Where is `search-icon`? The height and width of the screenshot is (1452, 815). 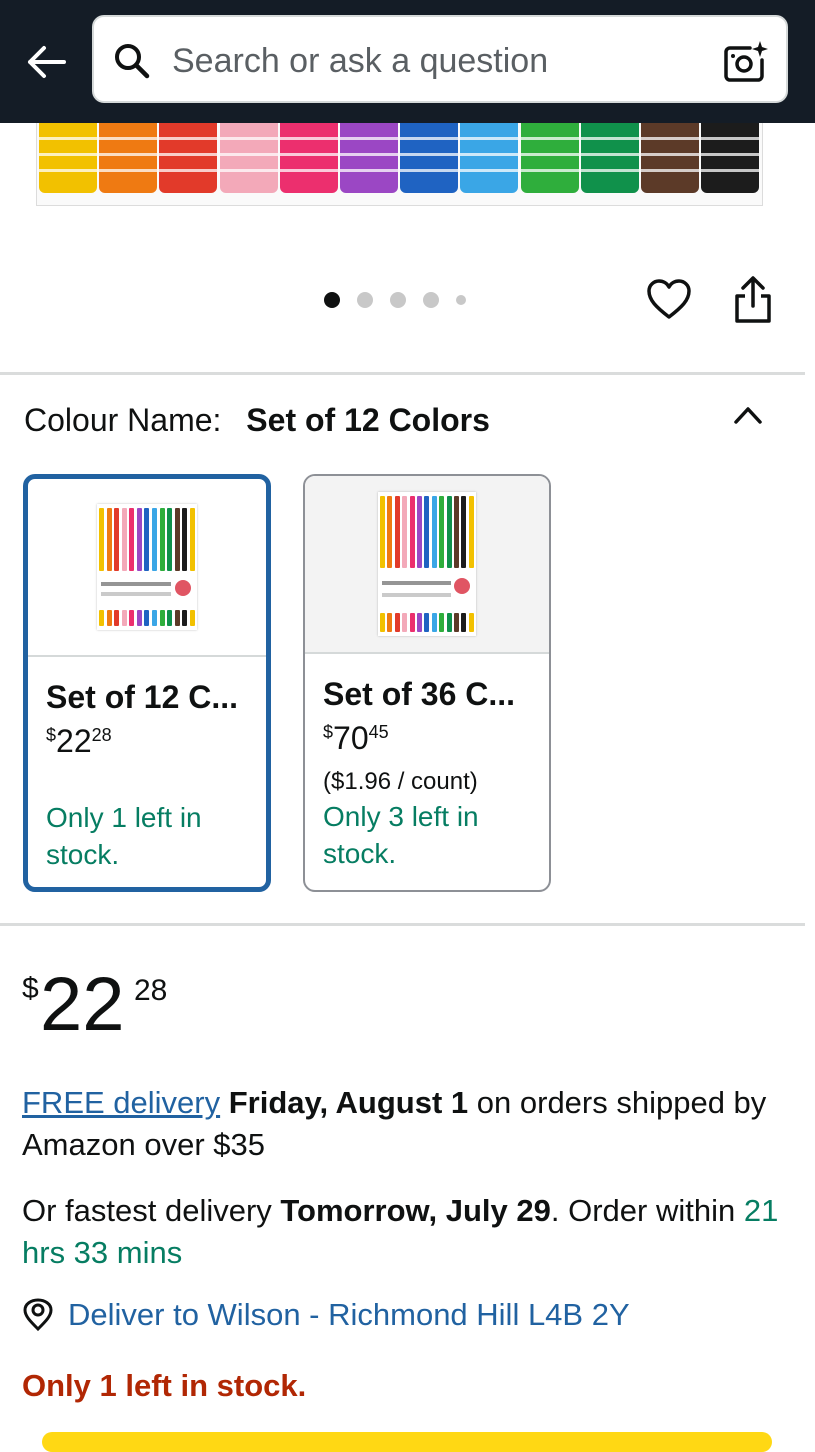
search-icon is located at coordinates (132, 61).